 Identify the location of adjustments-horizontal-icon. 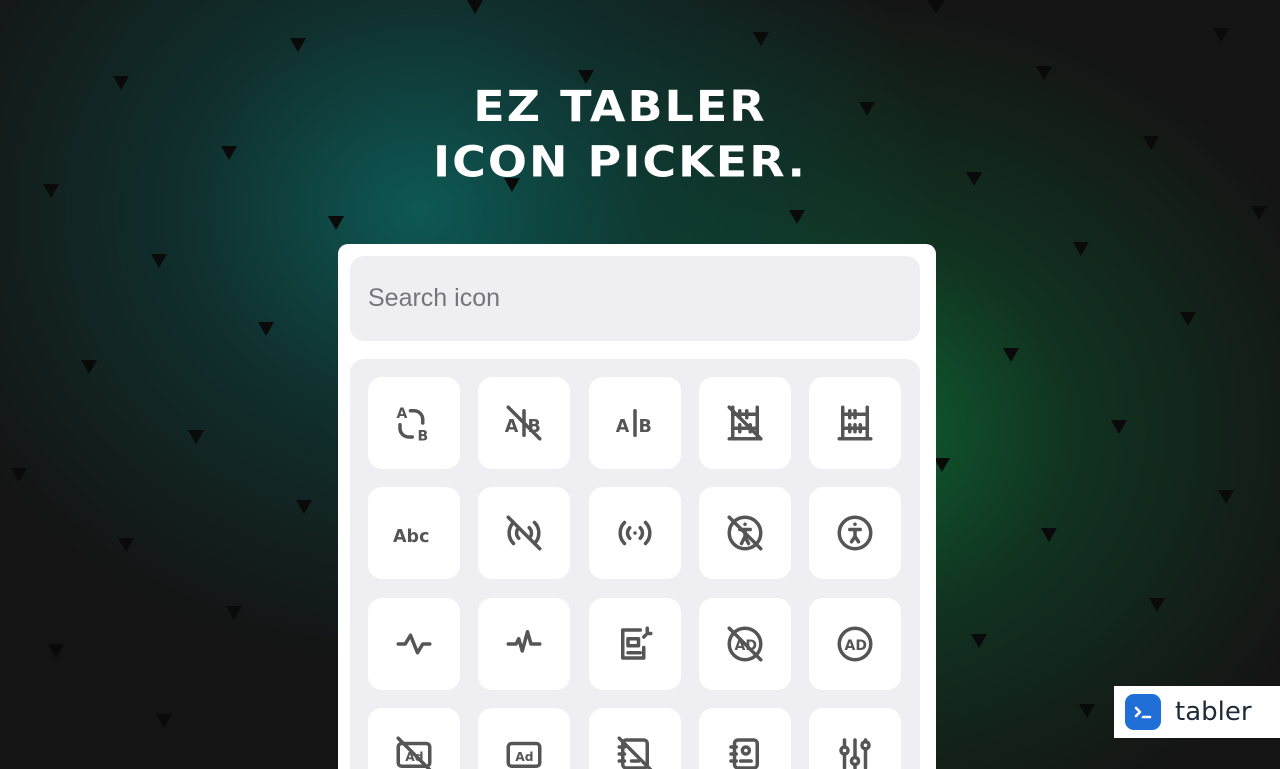
(855, 753).